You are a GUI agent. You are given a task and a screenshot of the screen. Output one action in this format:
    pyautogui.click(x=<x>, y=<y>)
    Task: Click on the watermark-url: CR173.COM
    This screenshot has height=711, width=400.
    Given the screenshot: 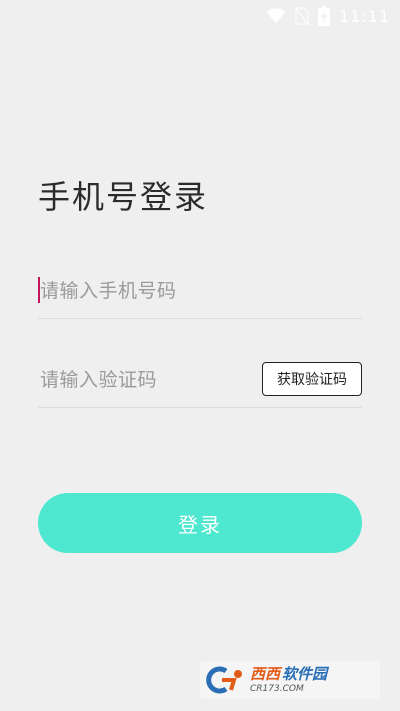 What is the action you would take?
    pyautogui.click(x=277, y=688)
    